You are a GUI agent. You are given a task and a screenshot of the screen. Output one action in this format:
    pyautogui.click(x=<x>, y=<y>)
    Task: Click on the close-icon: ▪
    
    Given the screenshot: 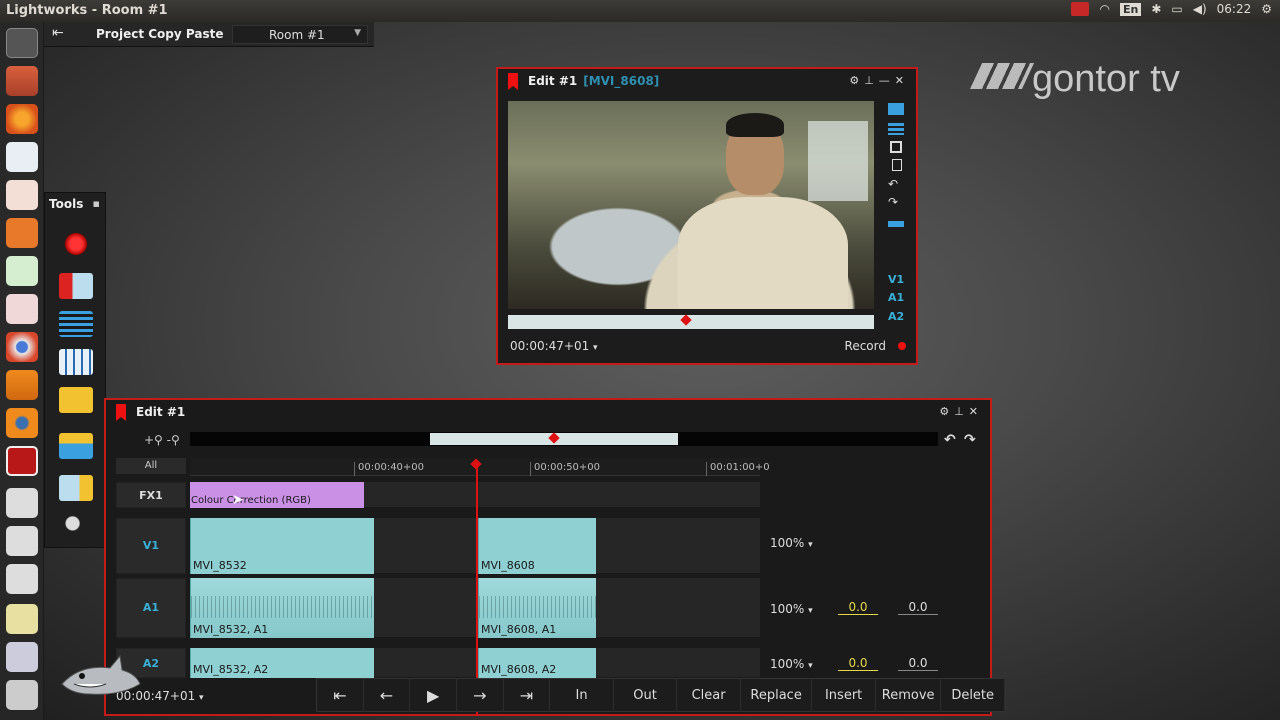 What is the action you would take?
    pyautogui.click(x=96, y=203)
    